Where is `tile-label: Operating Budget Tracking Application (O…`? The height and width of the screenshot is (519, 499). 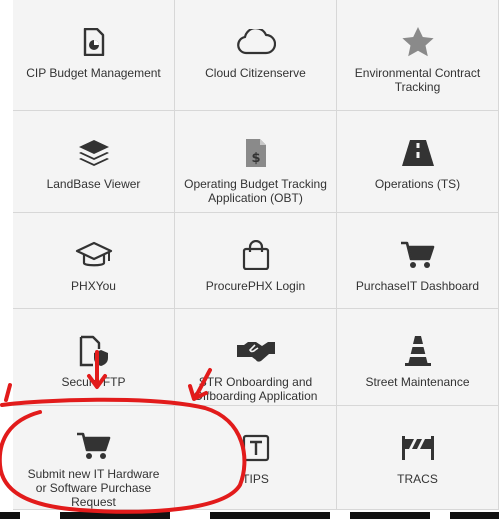
tile-label: Operating Budget Tracking Application (O… is located at coordinates (255, 191).